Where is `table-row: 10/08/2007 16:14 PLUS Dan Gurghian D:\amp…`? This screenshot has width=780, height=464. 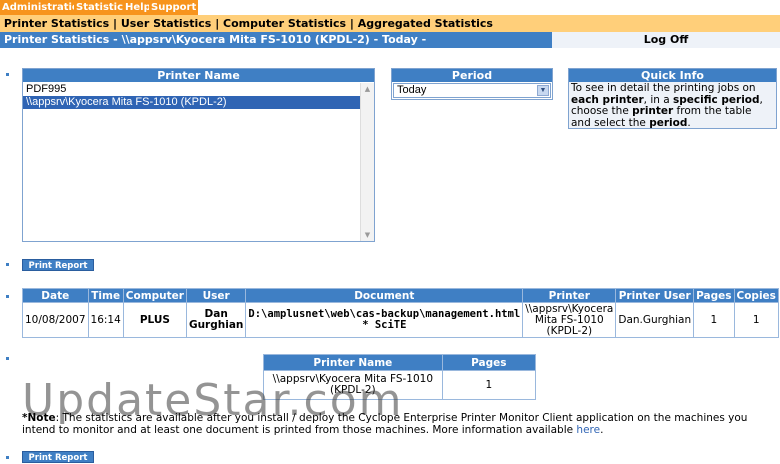
table-row: 10/08/2007 16:14 PLUS Dan Gurghian D:\amp… is located at coordinates (400, 320).